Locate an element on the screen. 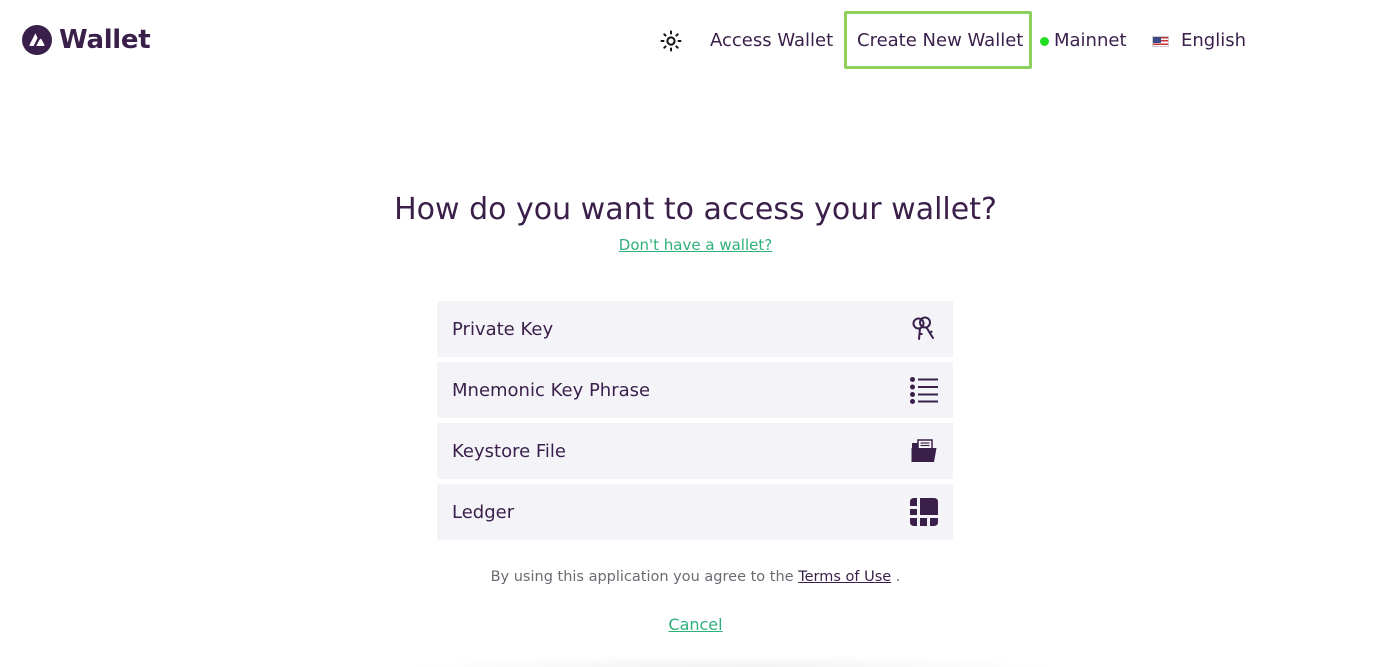 The image size is (1400, 667). us-flag-icon is located at coordinates (1160, 41).